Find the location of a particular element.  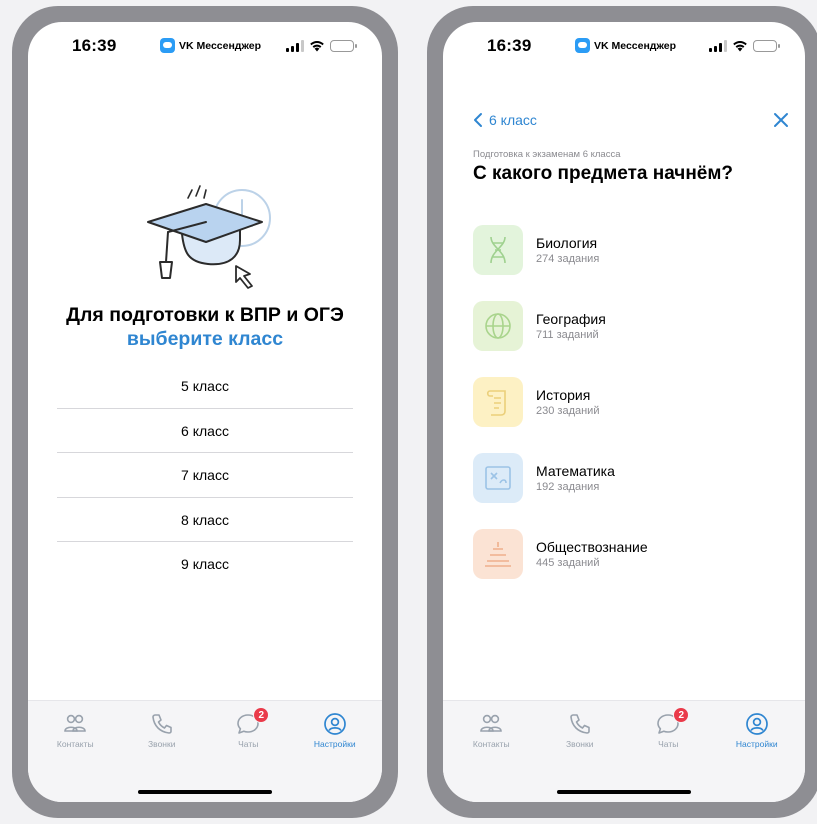

class-item-5: 5 класс is located at coordinates (205, 386).